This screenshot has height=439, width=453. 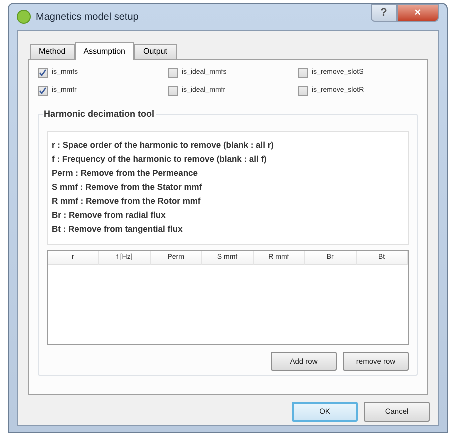 What do you see at coordinates (109, 215) in the screenshot?
I see `help-line: Br : Remove from radial flux` at bounding box center [109, 215].